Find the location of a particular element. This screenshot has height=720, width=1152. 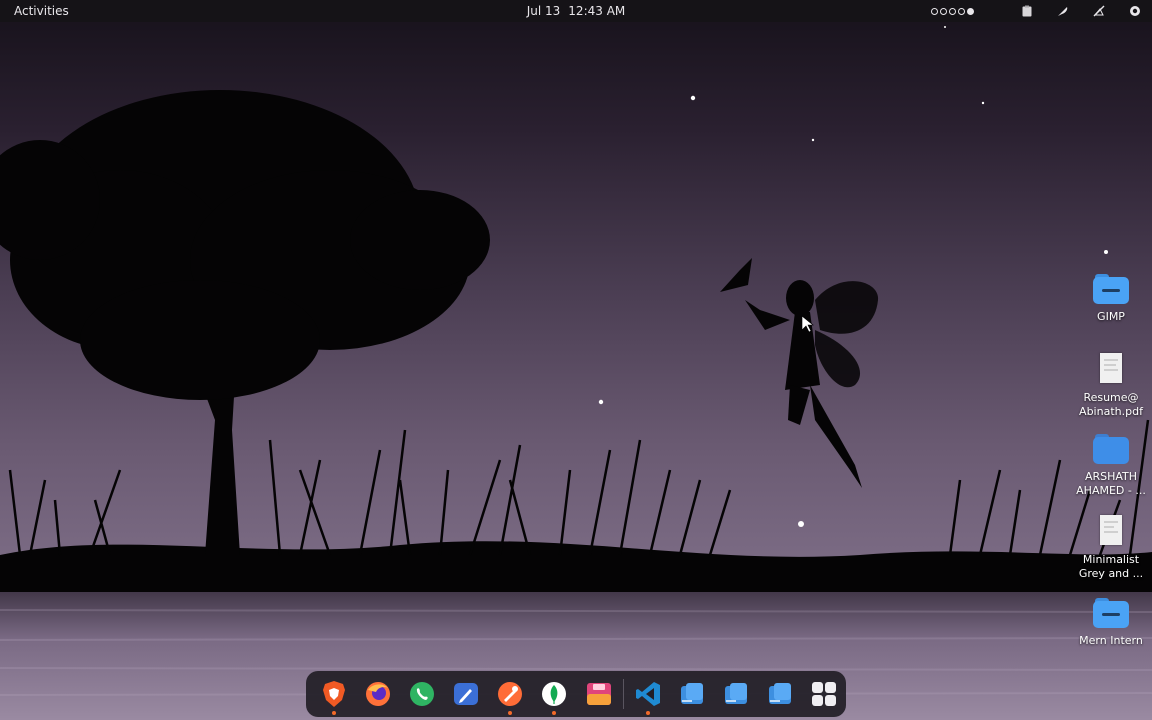

feather-icon is located at coordinates (1063, 11).